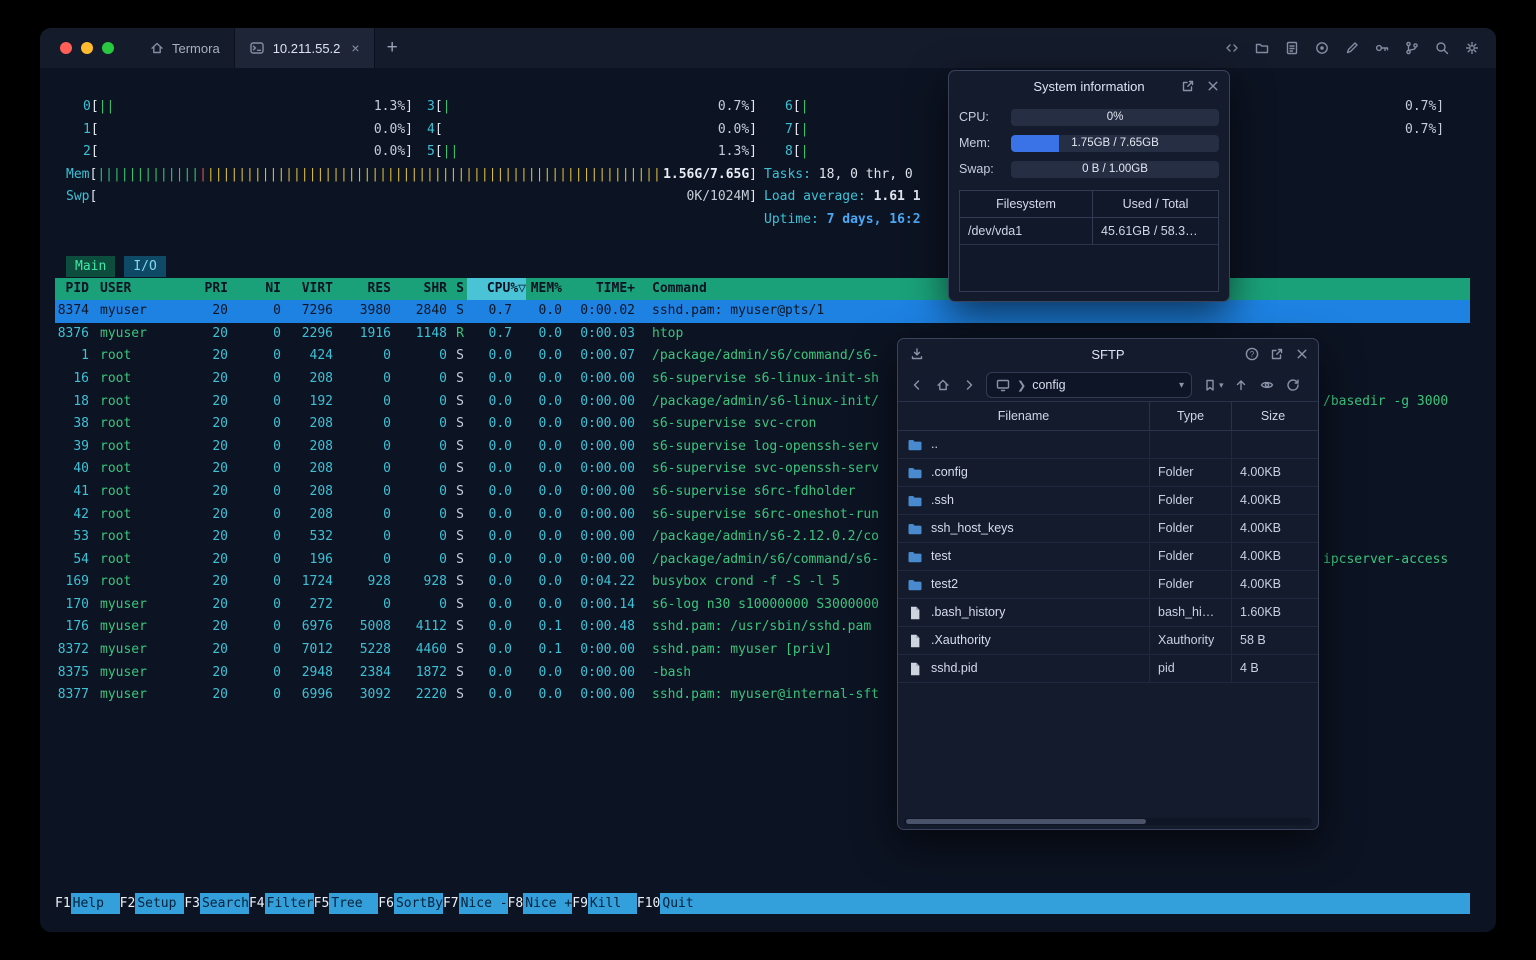 This screenshot has width=1536, height=960. Describe the element at coordinates (354, 903) in the screenshot. I see `fkey-label-F5: Tree` at that location.